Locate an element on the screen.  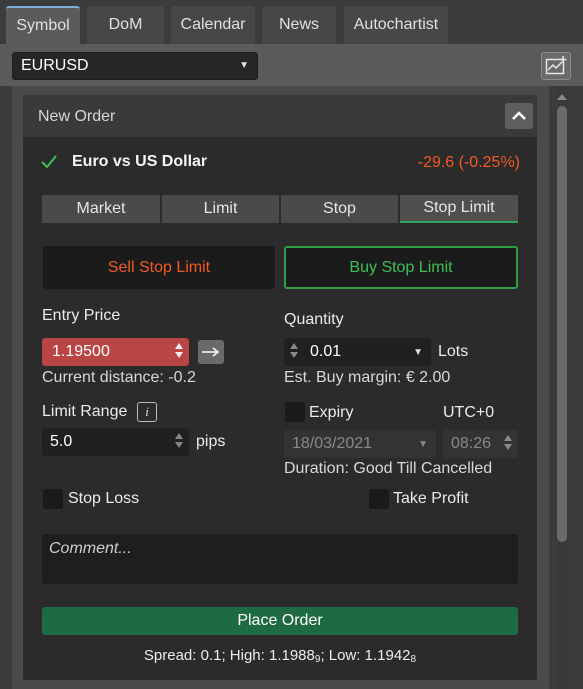
panel-header: New Order is located at coordinates (280, 116).